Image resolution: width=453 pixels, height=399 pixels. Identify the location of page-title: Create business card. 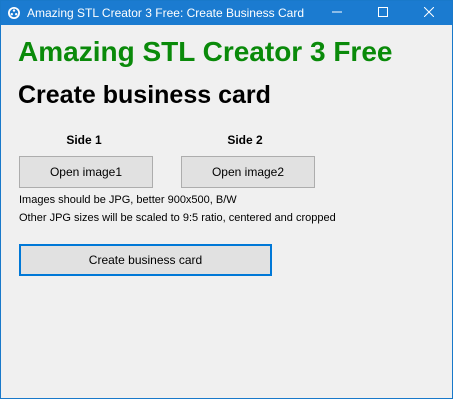
(144, 95).